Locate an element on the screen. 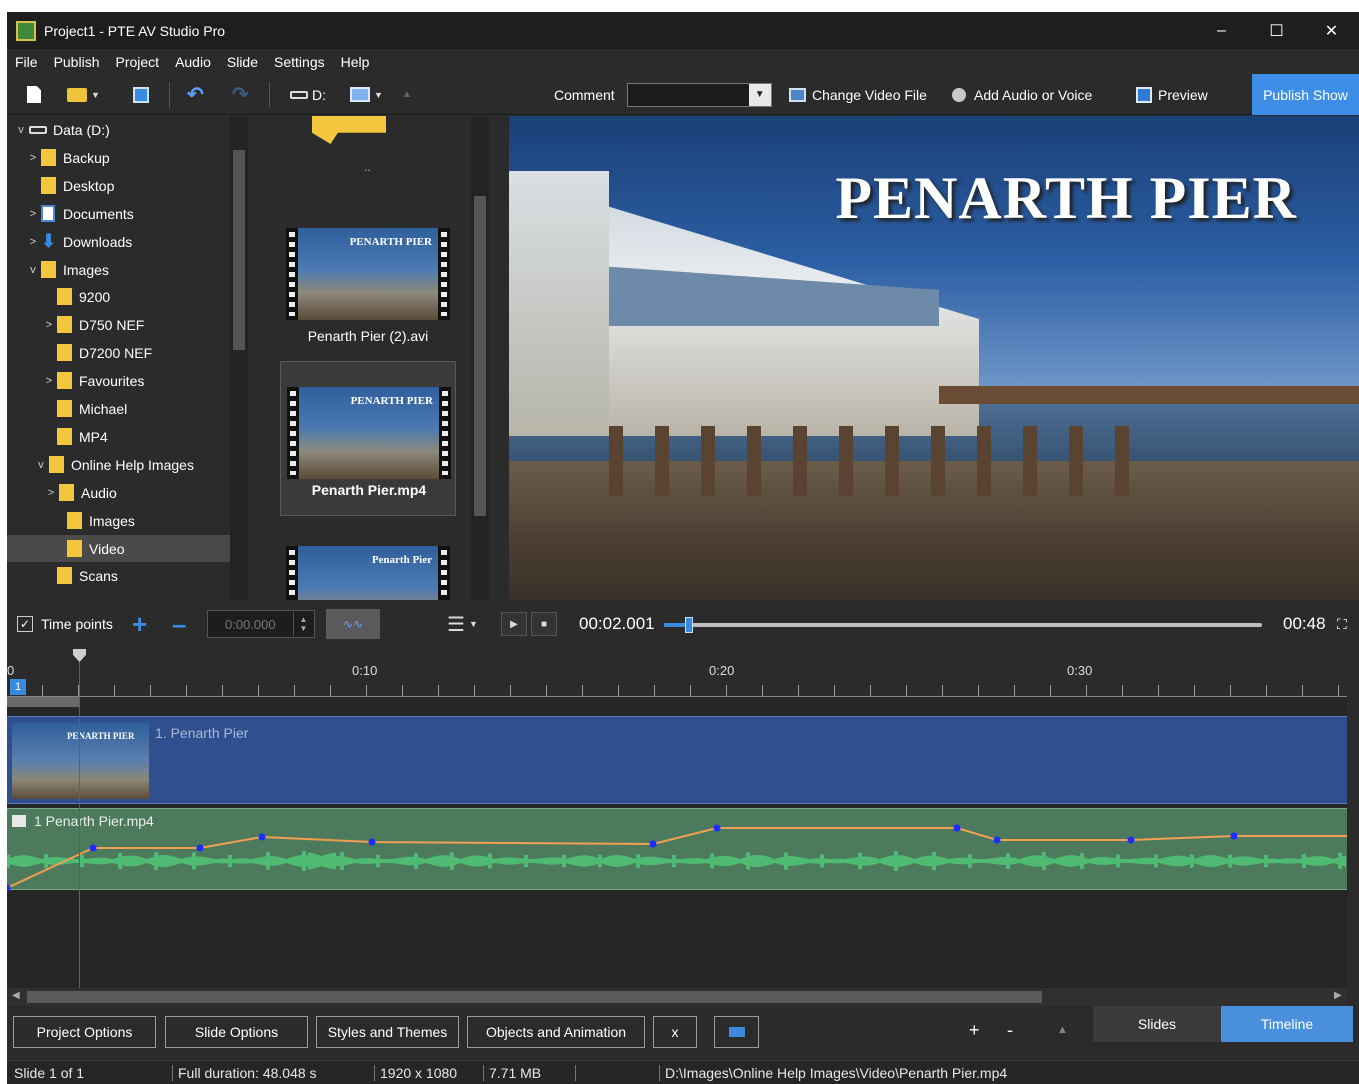 The image size is (1359, 1084). tree-item-images-sub: Images is located at coordinates (93, 520).